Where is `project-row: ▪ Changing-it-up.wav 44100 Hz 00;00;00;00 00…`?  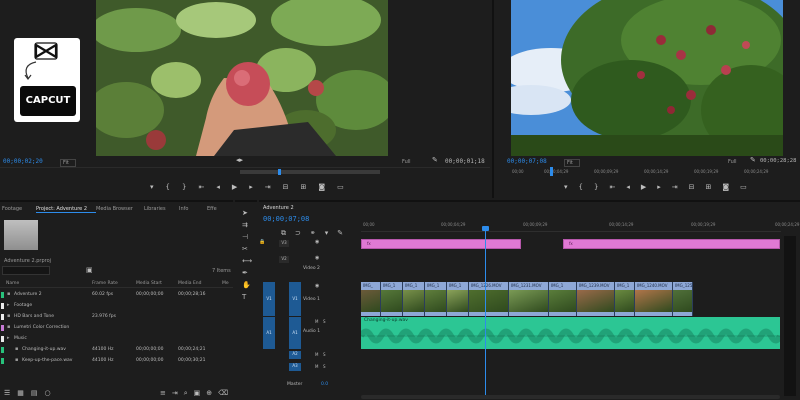
project-row: ▪ Changing-it-up.wav 44100 Hz 00;00;00;00 00… is located at coordinates (116, 350).